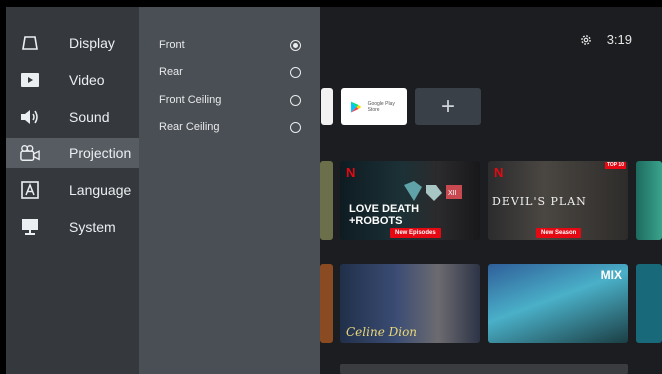 This screenshot has height=374, width=662. I want to click on display-icon, so click(30, 43).